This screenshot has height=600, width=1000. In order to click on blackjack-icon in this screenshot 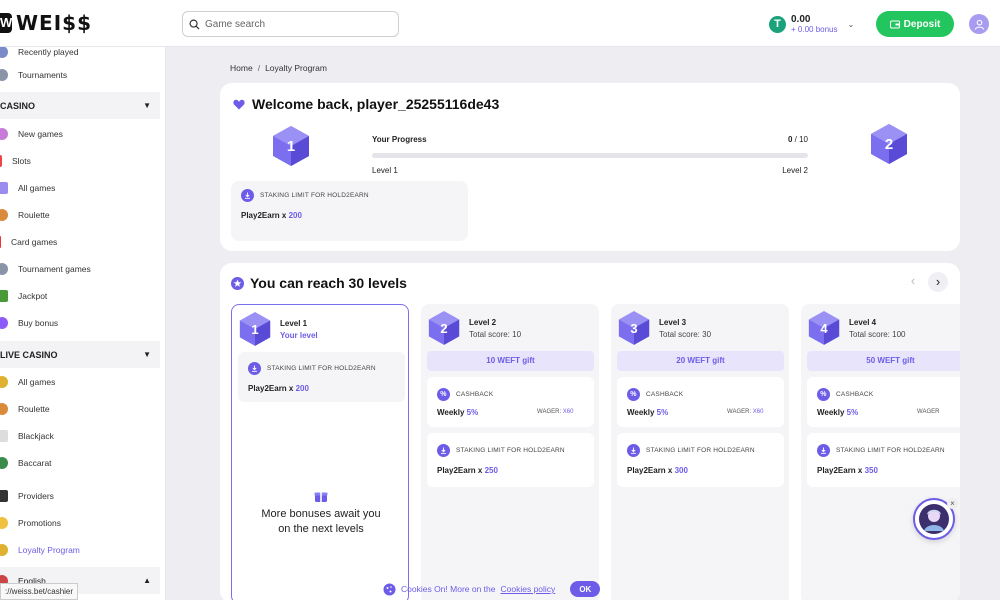, I will do `click(4, 435)`.